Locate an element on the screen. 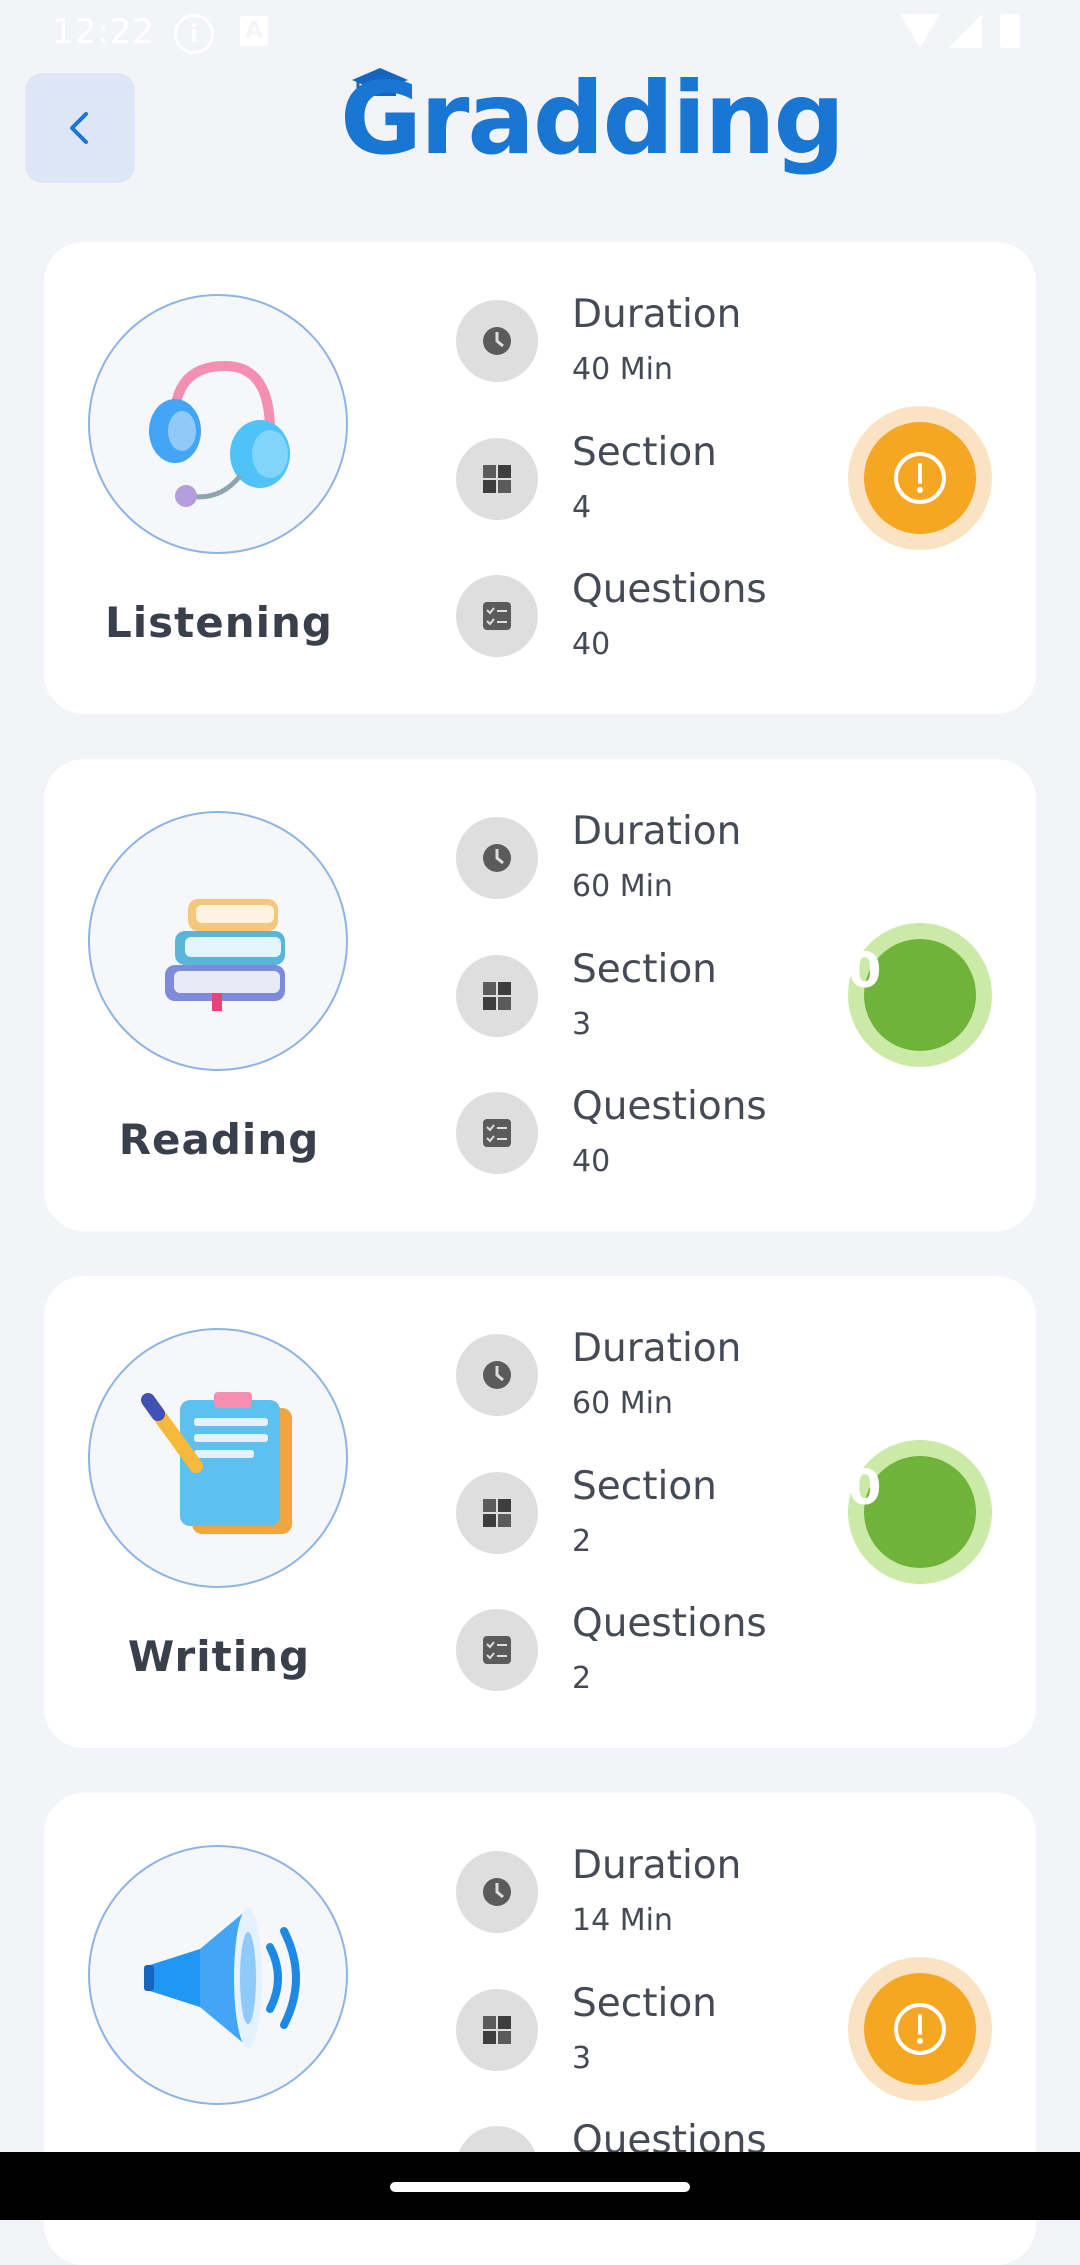 Image resolution: width=1080 pixels, height=2265 pixels. home-gesture-handle is located at coordinates (540, 2187).